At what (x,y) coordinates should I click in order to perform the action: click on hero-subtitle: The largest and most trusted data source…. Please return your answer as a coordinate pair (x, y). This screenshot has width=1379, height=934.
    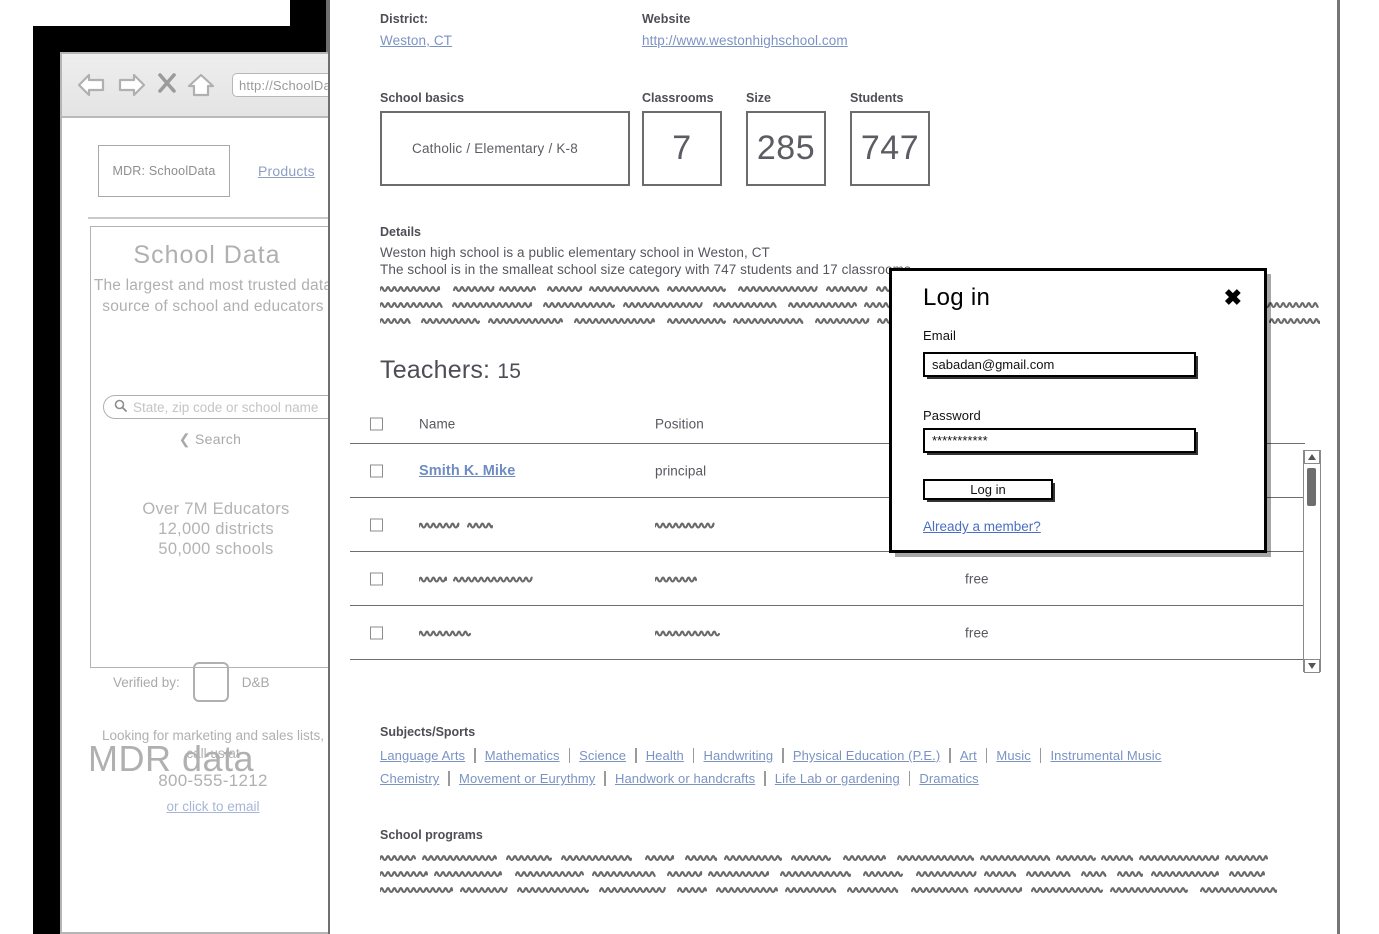
    Looking at the image, I should click on (210, 296).